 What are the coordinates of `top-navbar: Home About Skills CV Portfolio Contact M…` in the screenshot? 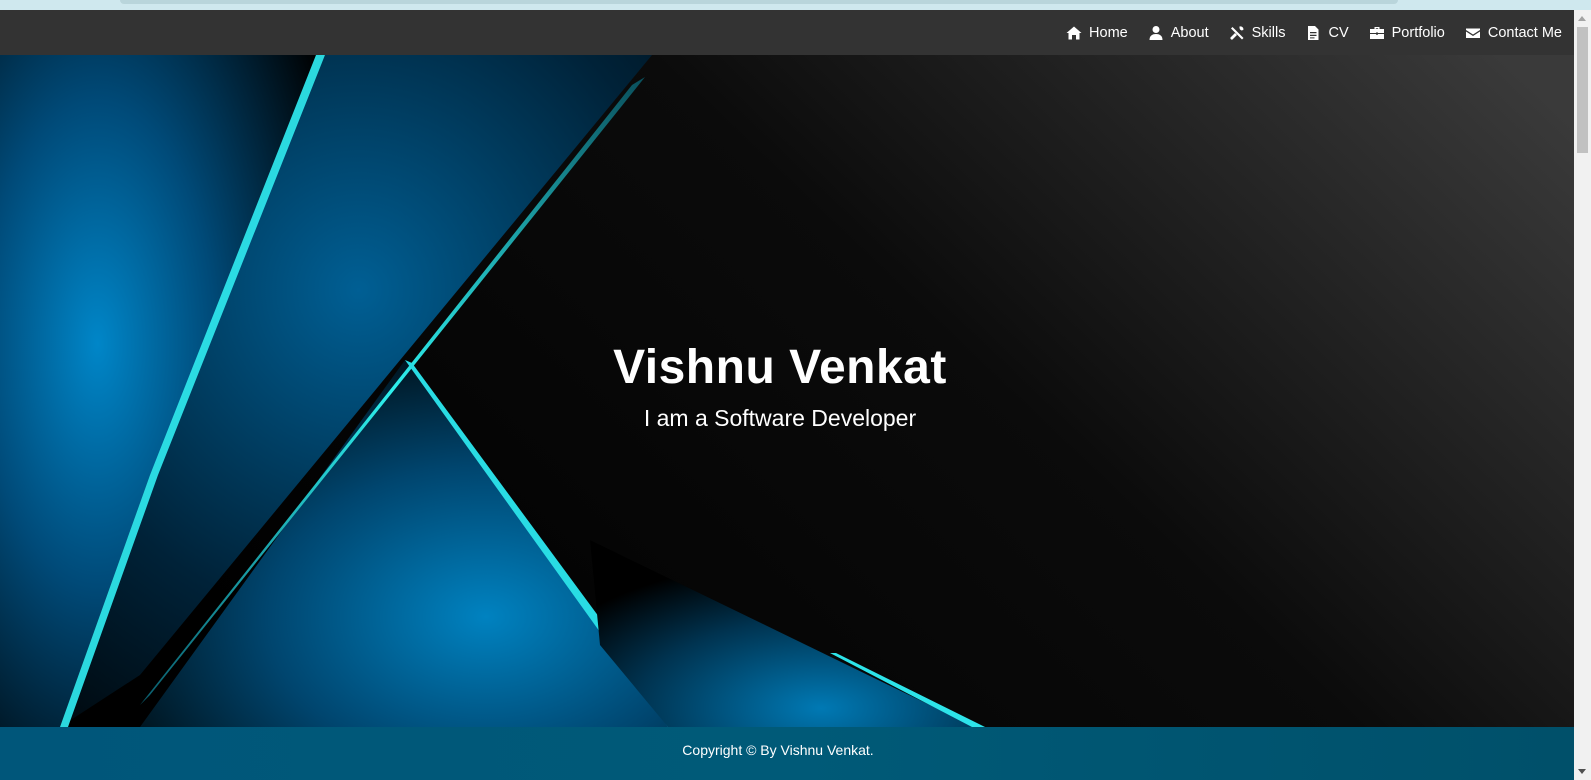 It's located at (787, 32).